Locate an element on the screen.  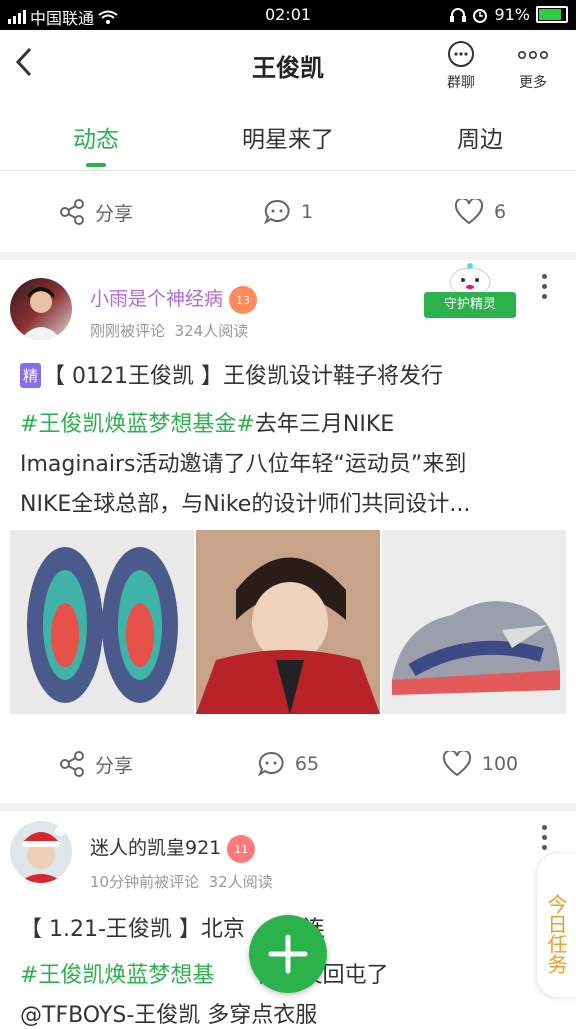
headset-icon is located at coordinates (458, 14).